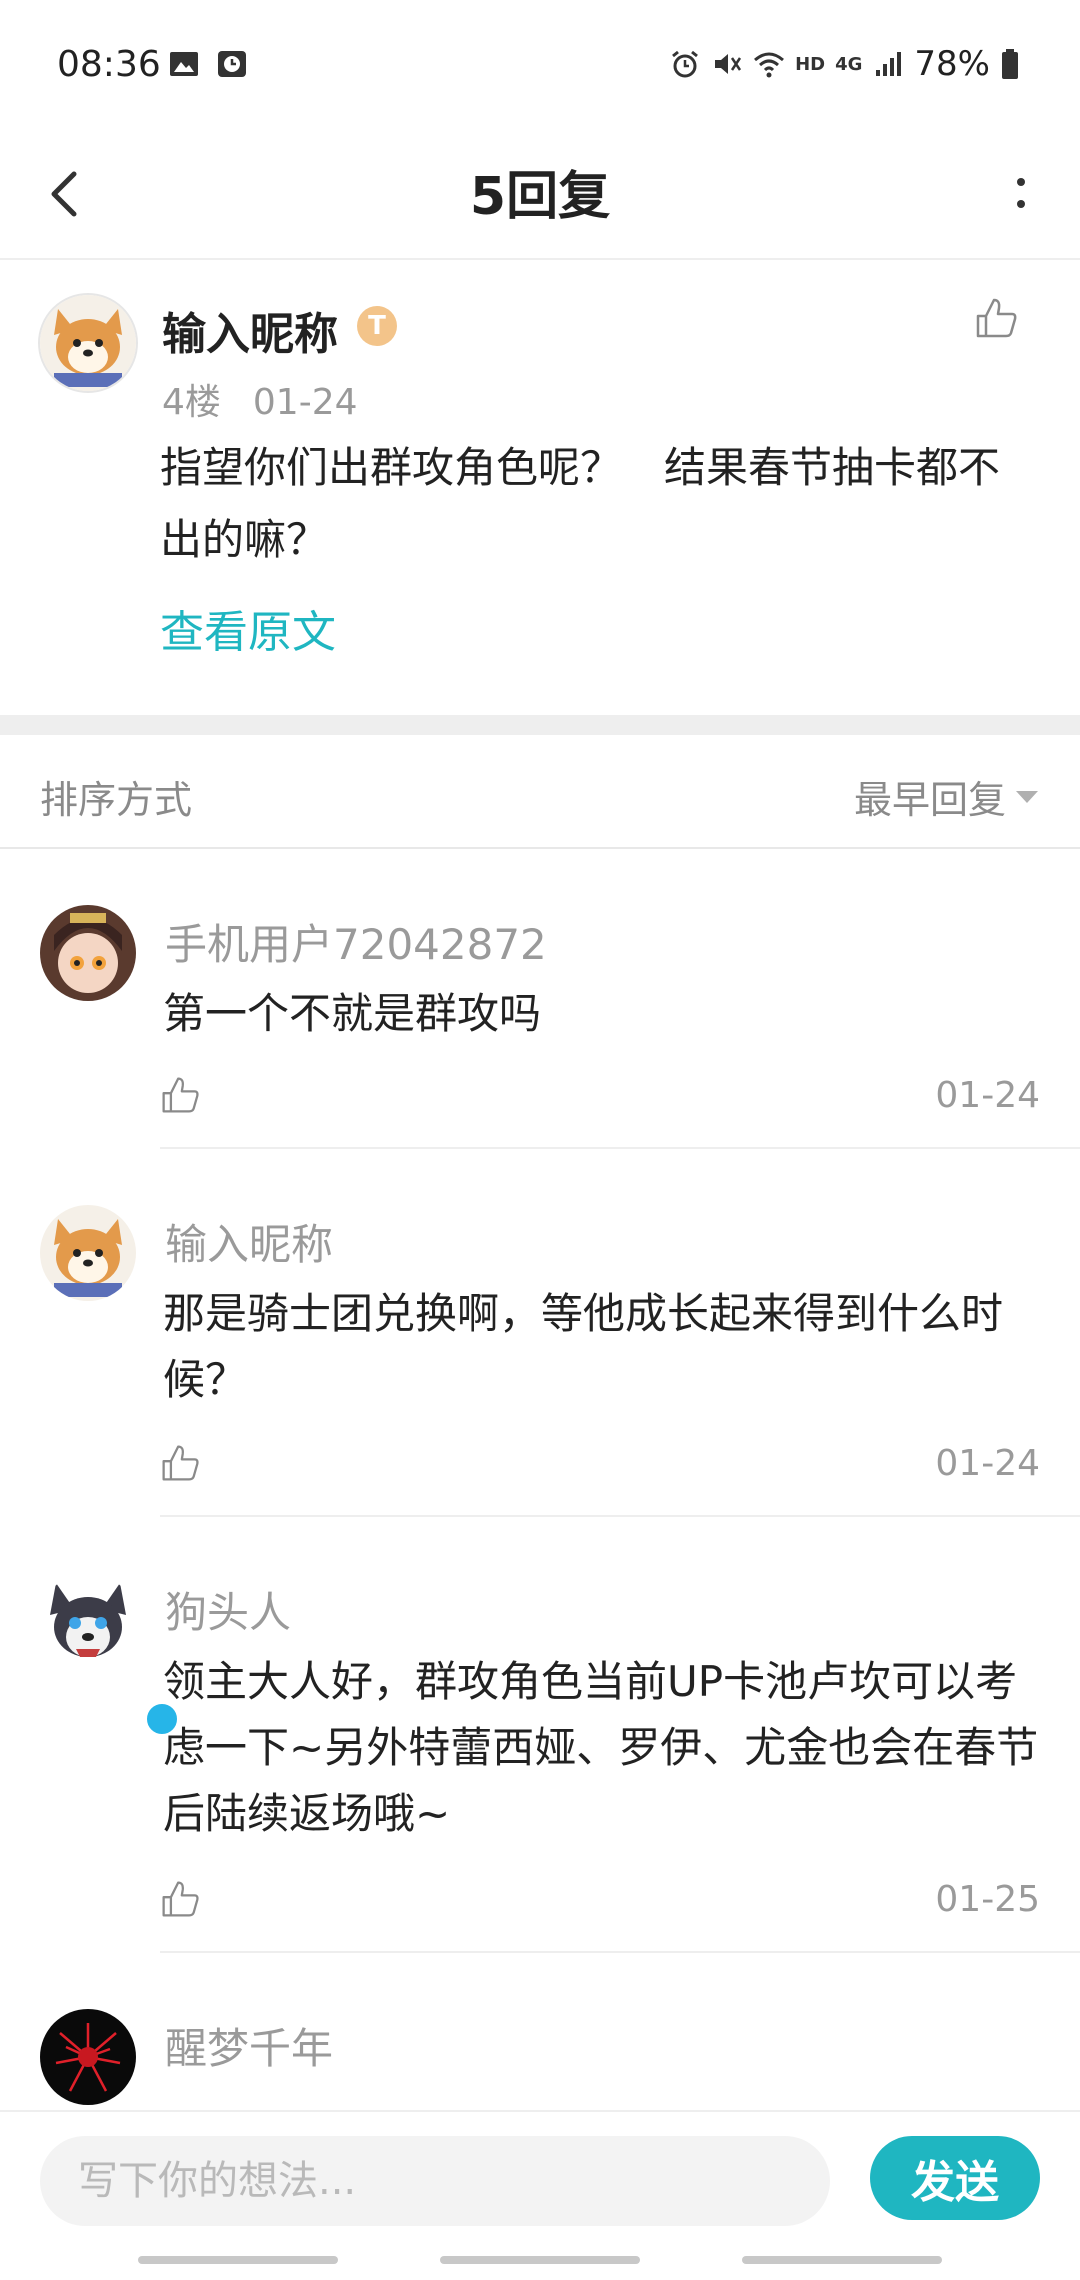 This screenshot has height=2280, width=1080. What do you see at coordinates (435, 2181) in the screenshot?
I see `comment-input` at bounding box center [435, 2181].